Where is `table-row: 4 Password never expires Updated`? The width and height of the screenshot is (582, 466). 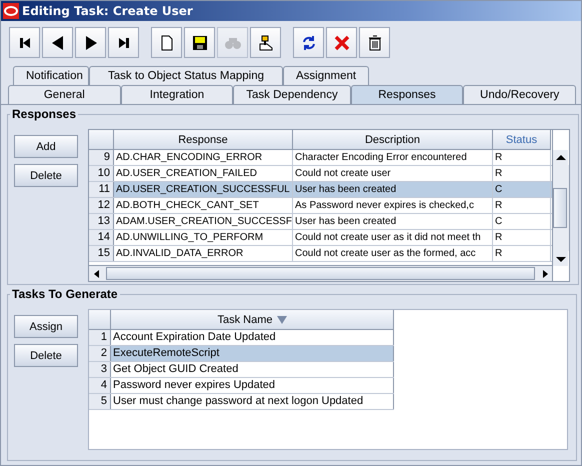 table-row: 4 Password never expires Updated is located at coordinates (241, 386).